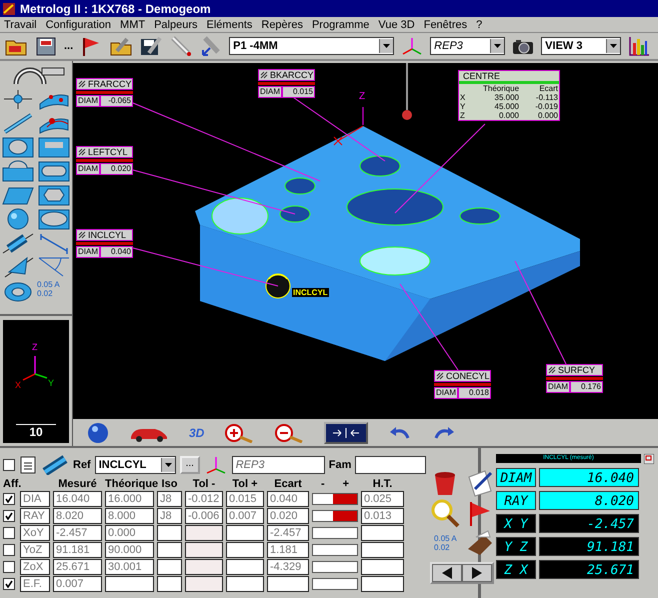  I want to click on document-icon, so click(28, 465).